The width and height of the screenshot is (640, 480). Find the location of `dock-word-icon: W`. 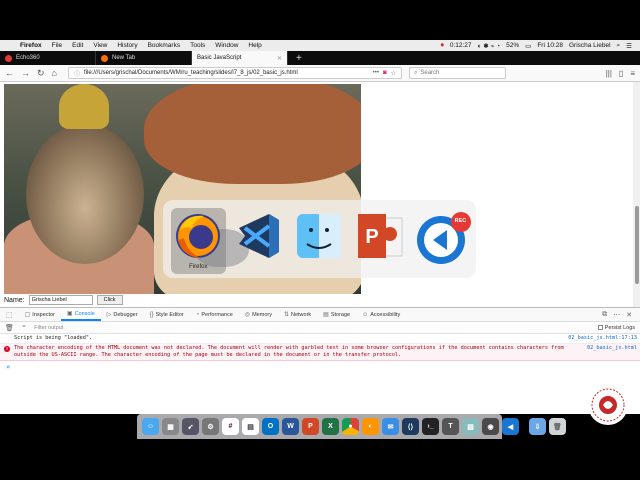

dock-word-icon: W is located at coordinates (290, 426).